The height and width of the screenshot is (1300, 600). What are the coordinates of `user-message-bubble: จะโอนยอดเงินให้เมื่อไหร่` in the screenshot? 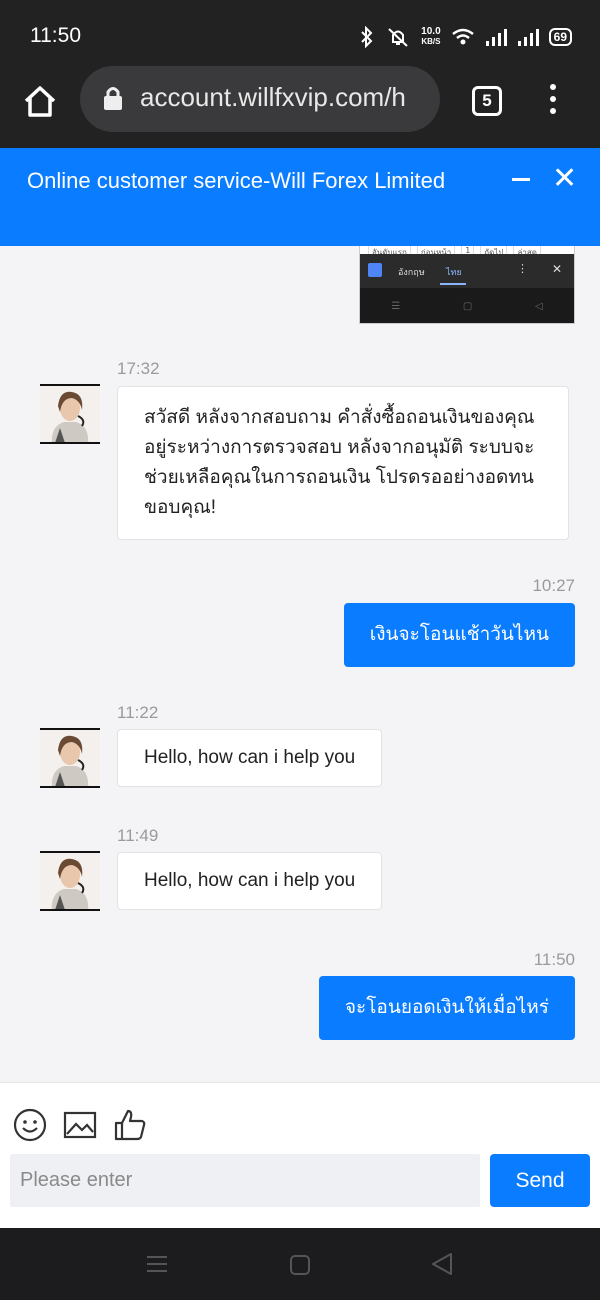 It's located at (446, 1008).